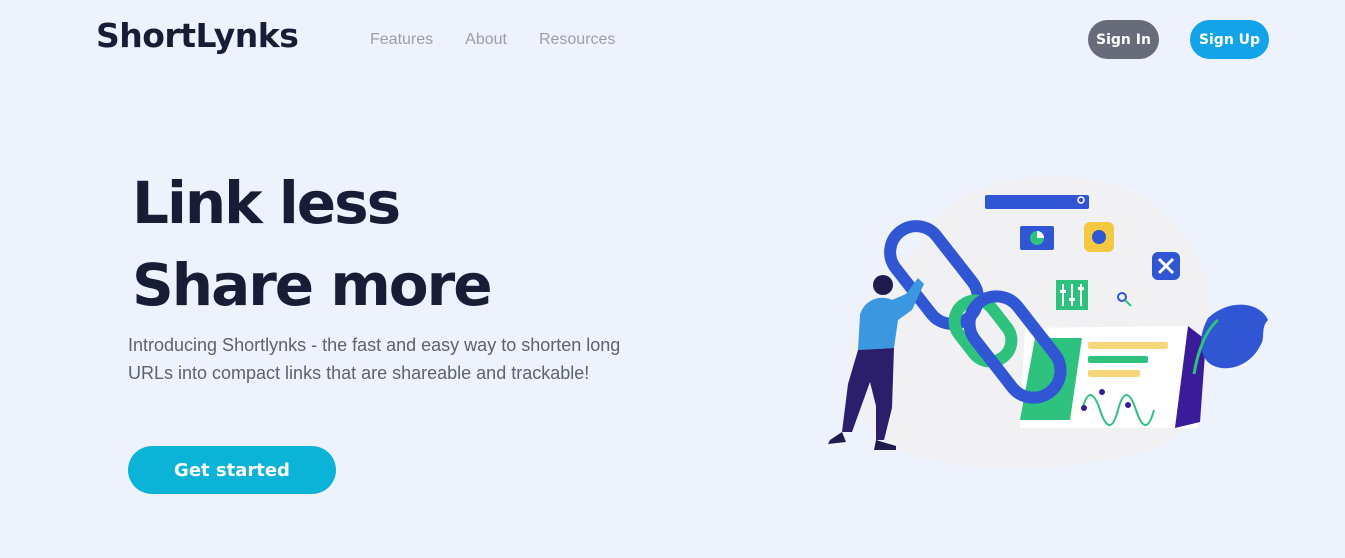 The width and height of the screenshot is (1345, 558). Describe the element at coordinates (1123, 39) in the screenshot. I see `sign-in-button: Sign In` at that location.